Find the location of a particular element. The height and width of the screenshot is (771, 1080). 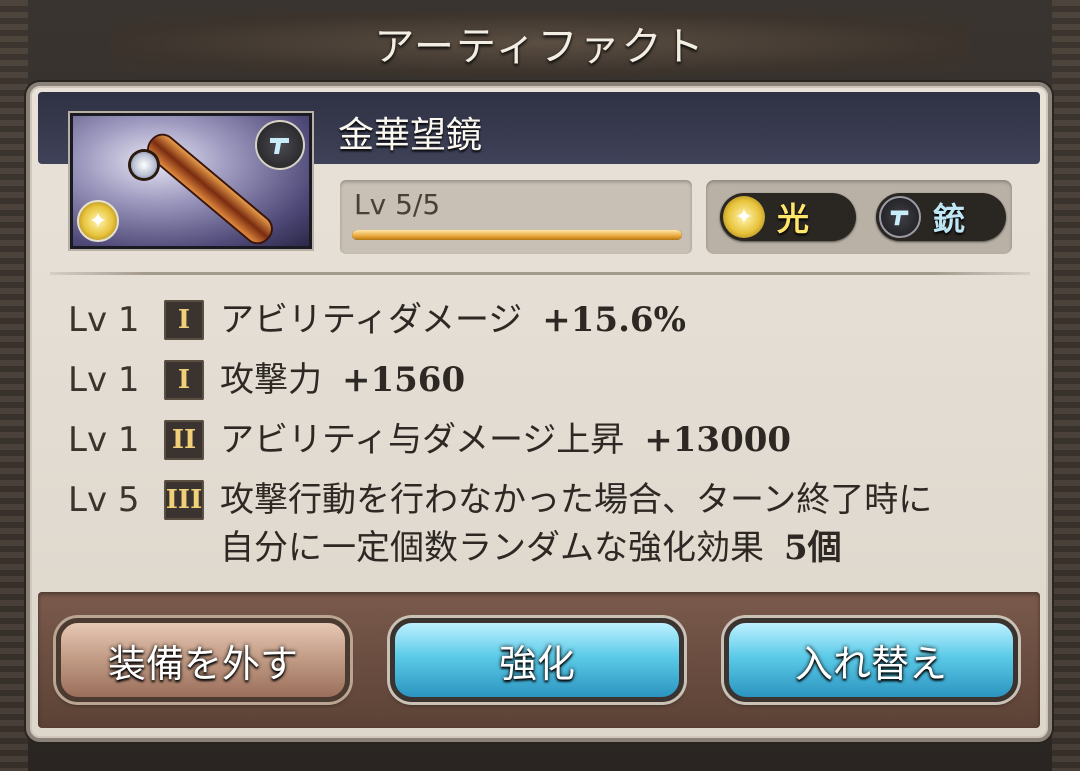

window-title-bar: アーティファクト is located at coordinates (540, 43).